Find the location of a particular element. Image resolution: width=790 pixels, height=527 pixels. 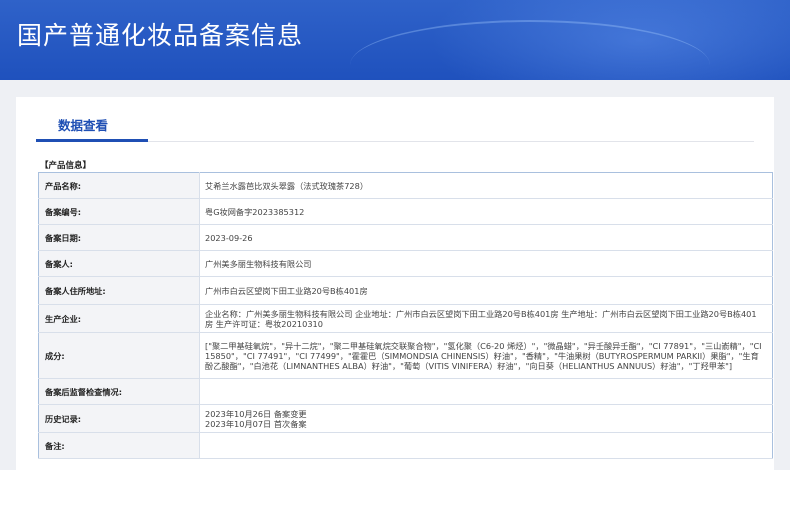

row-value-inspection is located at coordinates (486, 391).